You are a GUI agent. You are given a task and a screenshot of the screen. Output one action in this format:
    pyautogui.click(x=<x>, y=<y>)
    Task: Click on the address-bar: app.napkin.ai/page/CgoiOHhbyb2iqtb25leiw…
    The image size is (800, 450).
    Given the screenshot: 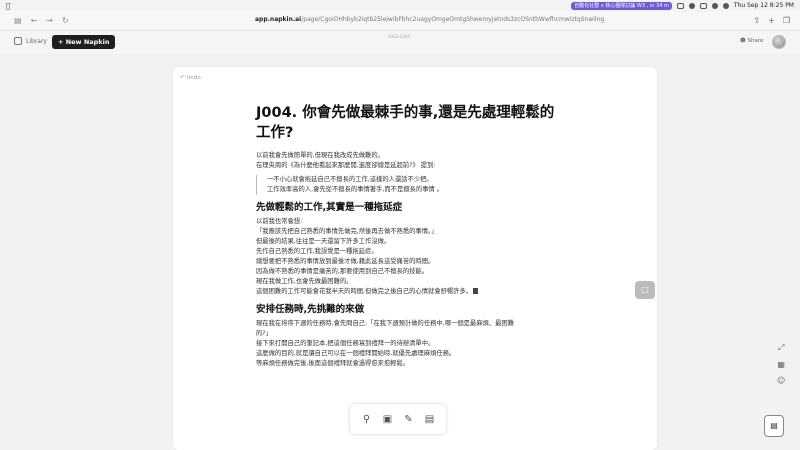 What is the action you would take?
    pyautogui.click(x=429, y=19)
    